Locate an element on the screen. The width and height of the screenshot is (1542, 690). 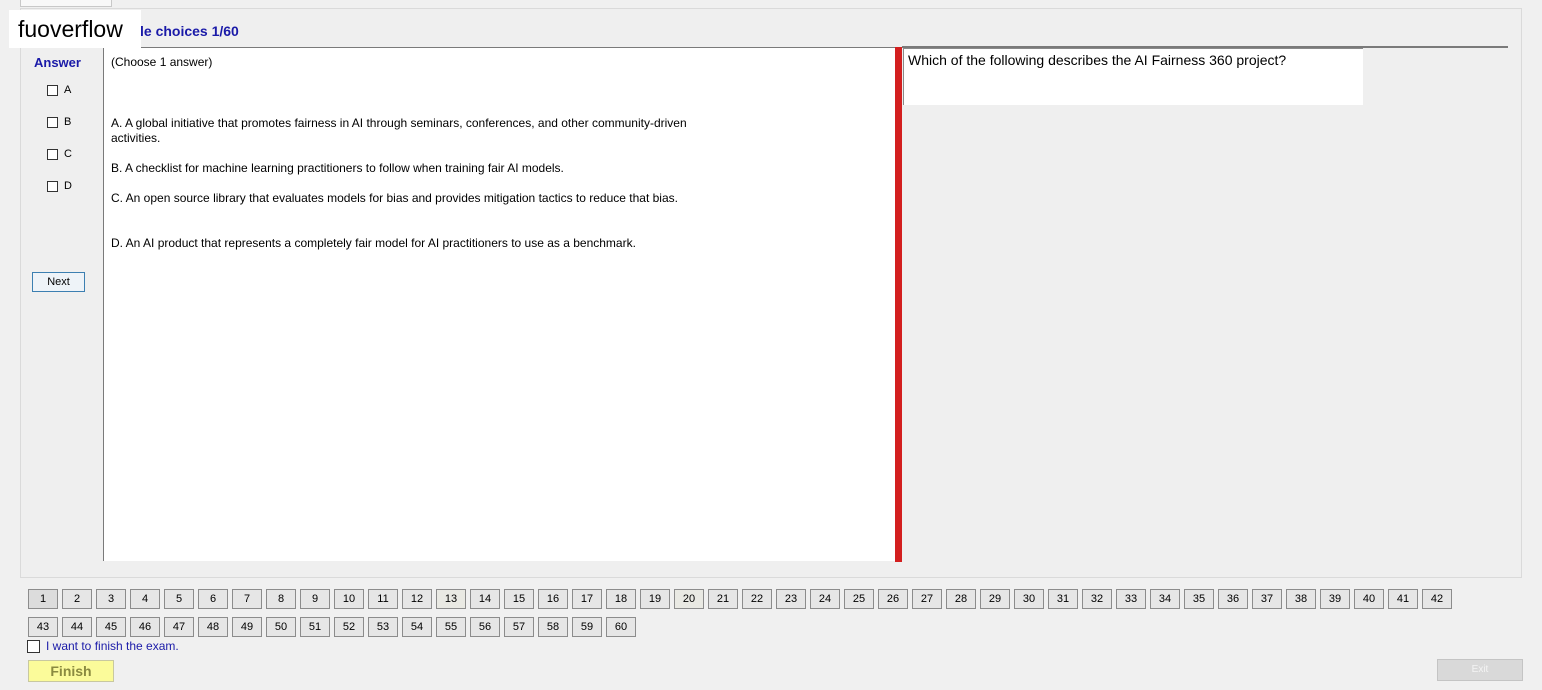
question-nav-button-51: 51 is located at coordinates (315, 627).